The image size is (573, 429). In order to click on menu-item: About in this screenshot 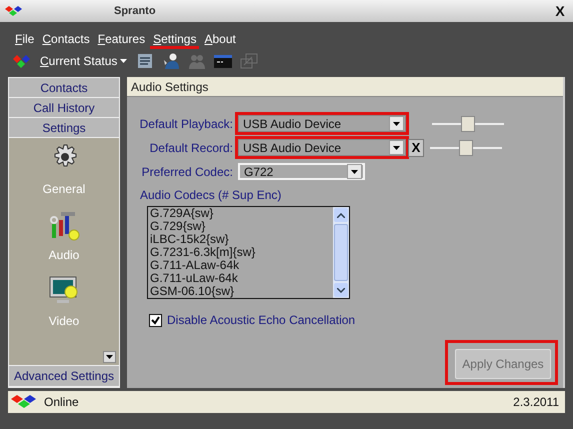, I will do `click(220, 40)`.